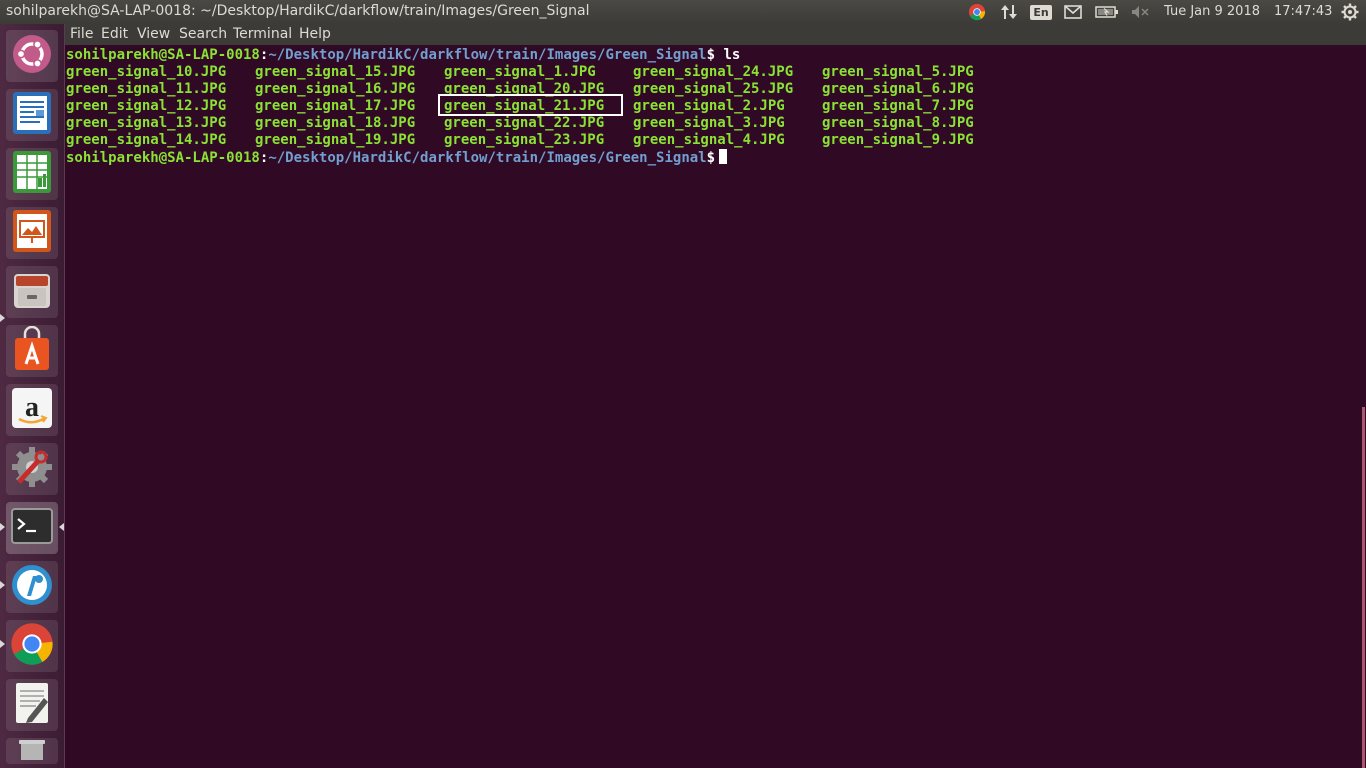  I want to click on wrench-gear-icon, so click(32, 469).